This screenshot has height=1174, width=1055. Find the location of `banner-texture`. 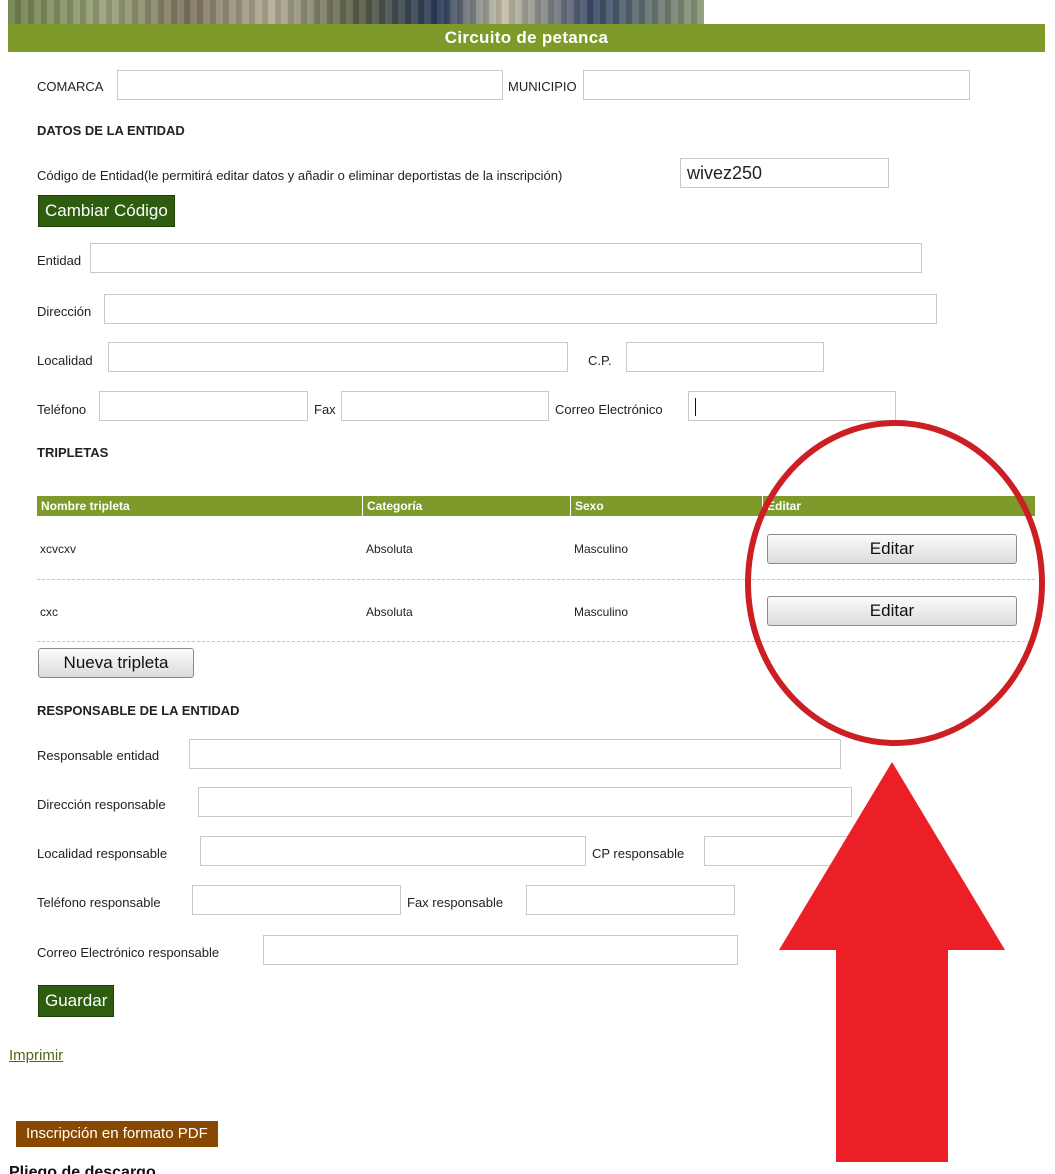

banner-texture is located at coordinates (356, 12).